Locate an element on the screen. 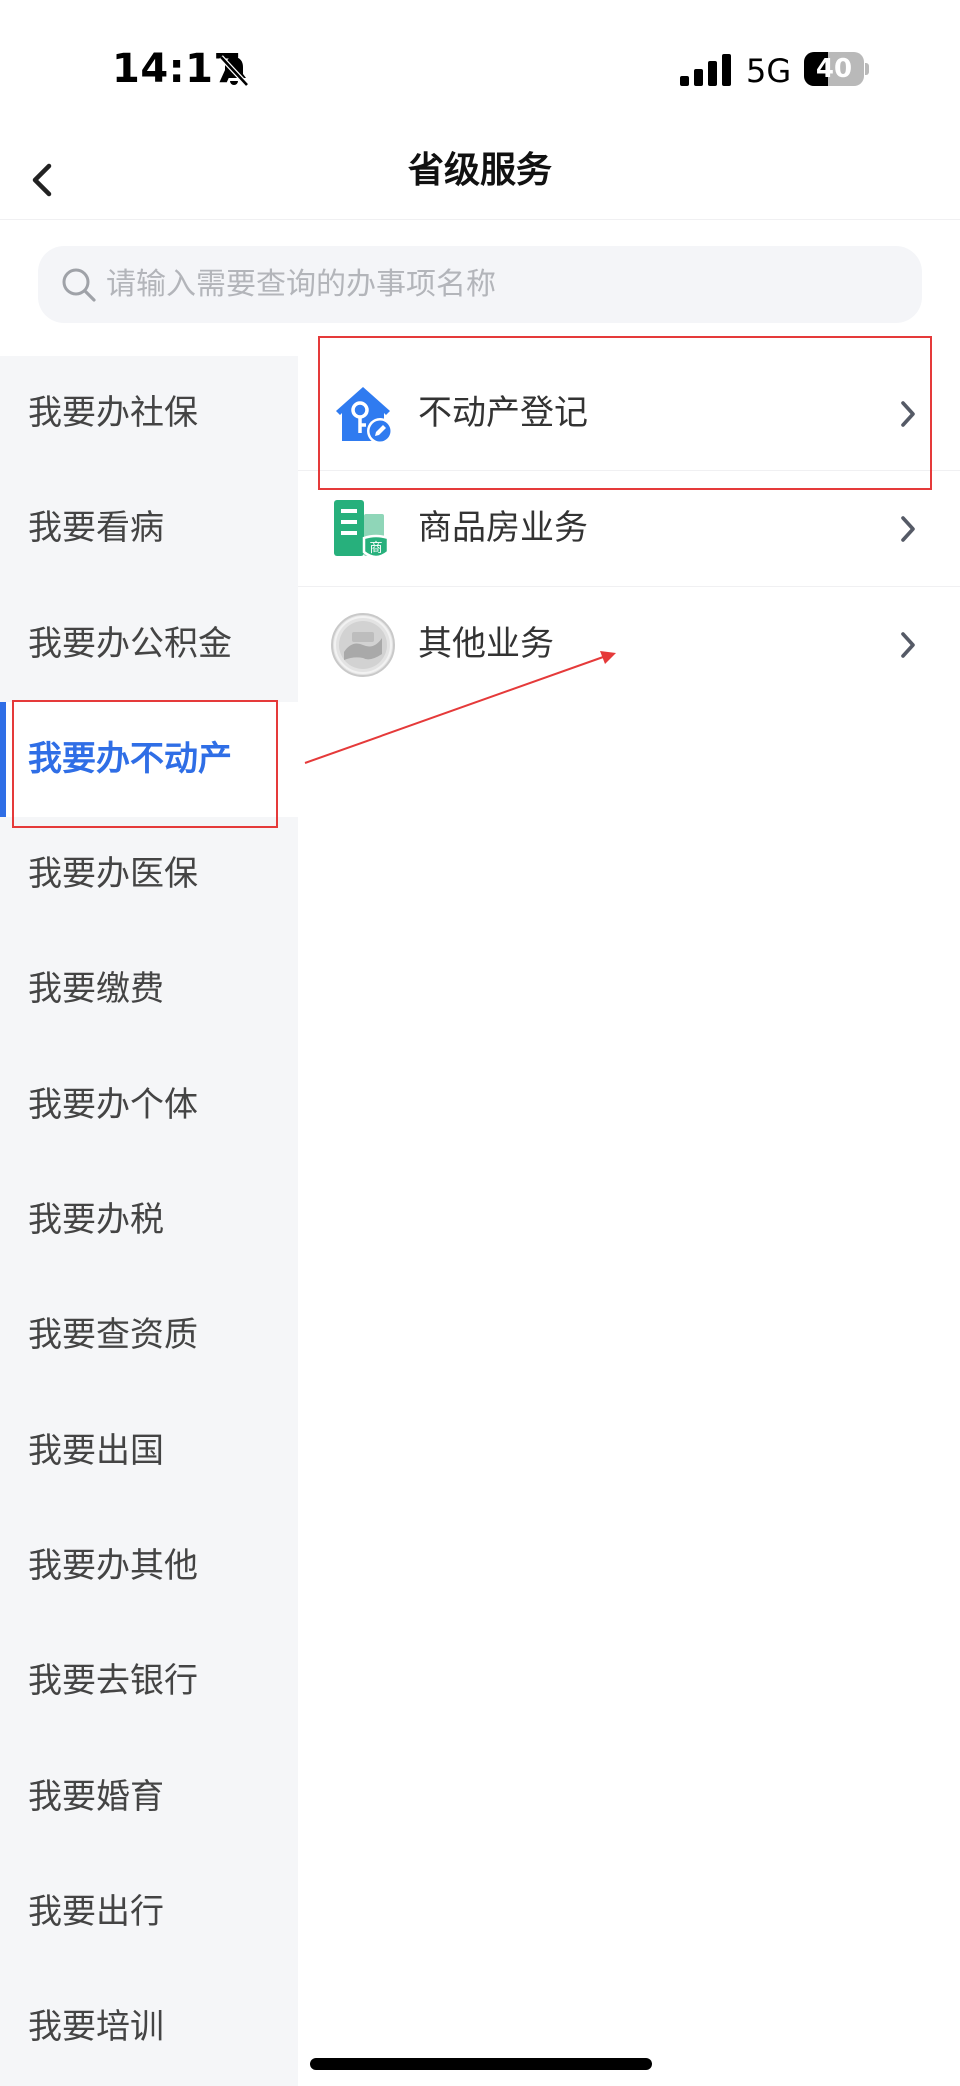 Image resolution: width=960 pixels, height=2086 pixels. sidebar-item: 我要缴费 is located at coordinates (149, 989).